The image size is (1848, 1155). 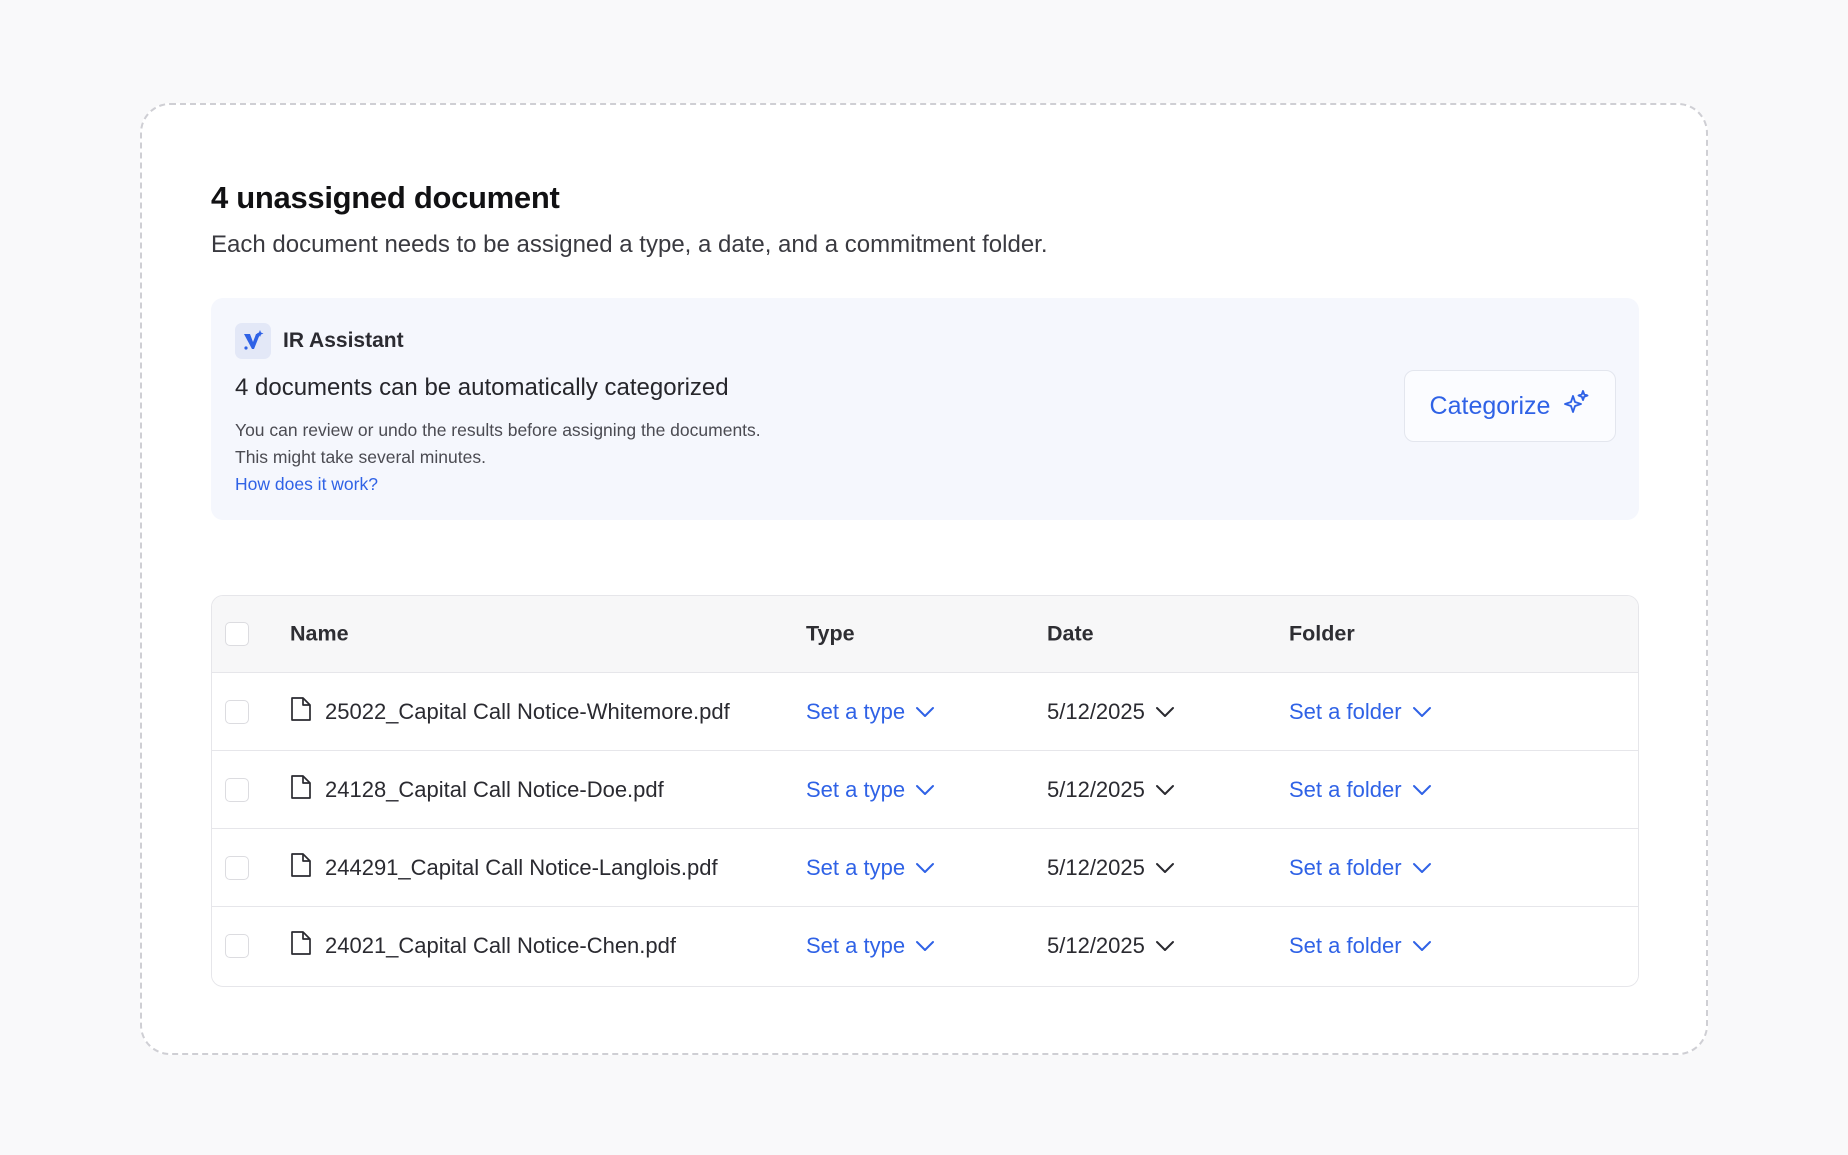 What do you see at coordinates (521, 867) in the screenshot?
I see `document-name: 244291_Capital Call Notice-Langlois.pdf` at bounding box center [521, 867].